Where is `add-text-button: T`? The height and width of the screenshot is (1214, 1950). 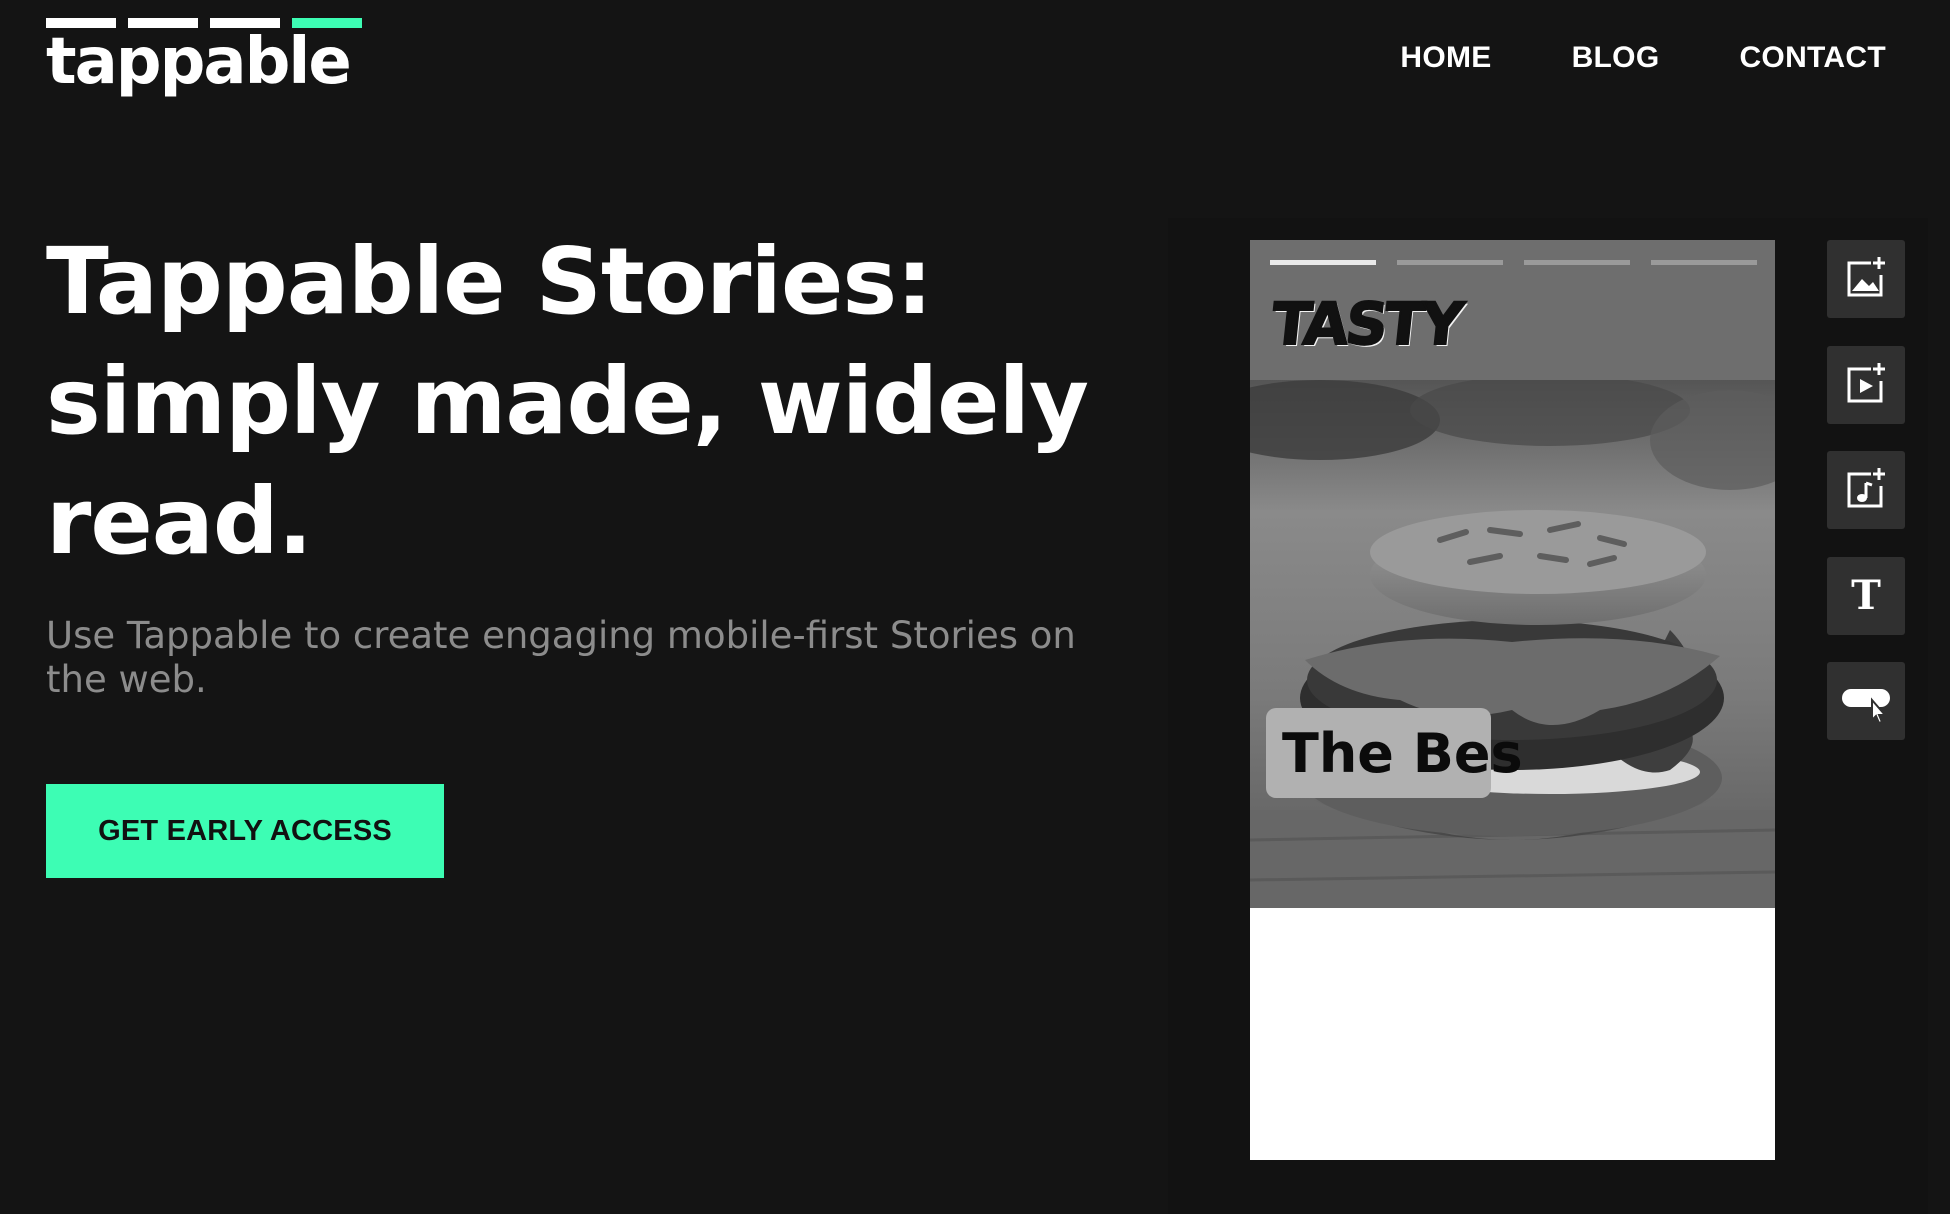 add-text-button: T is located at coordinates (1866, 596).